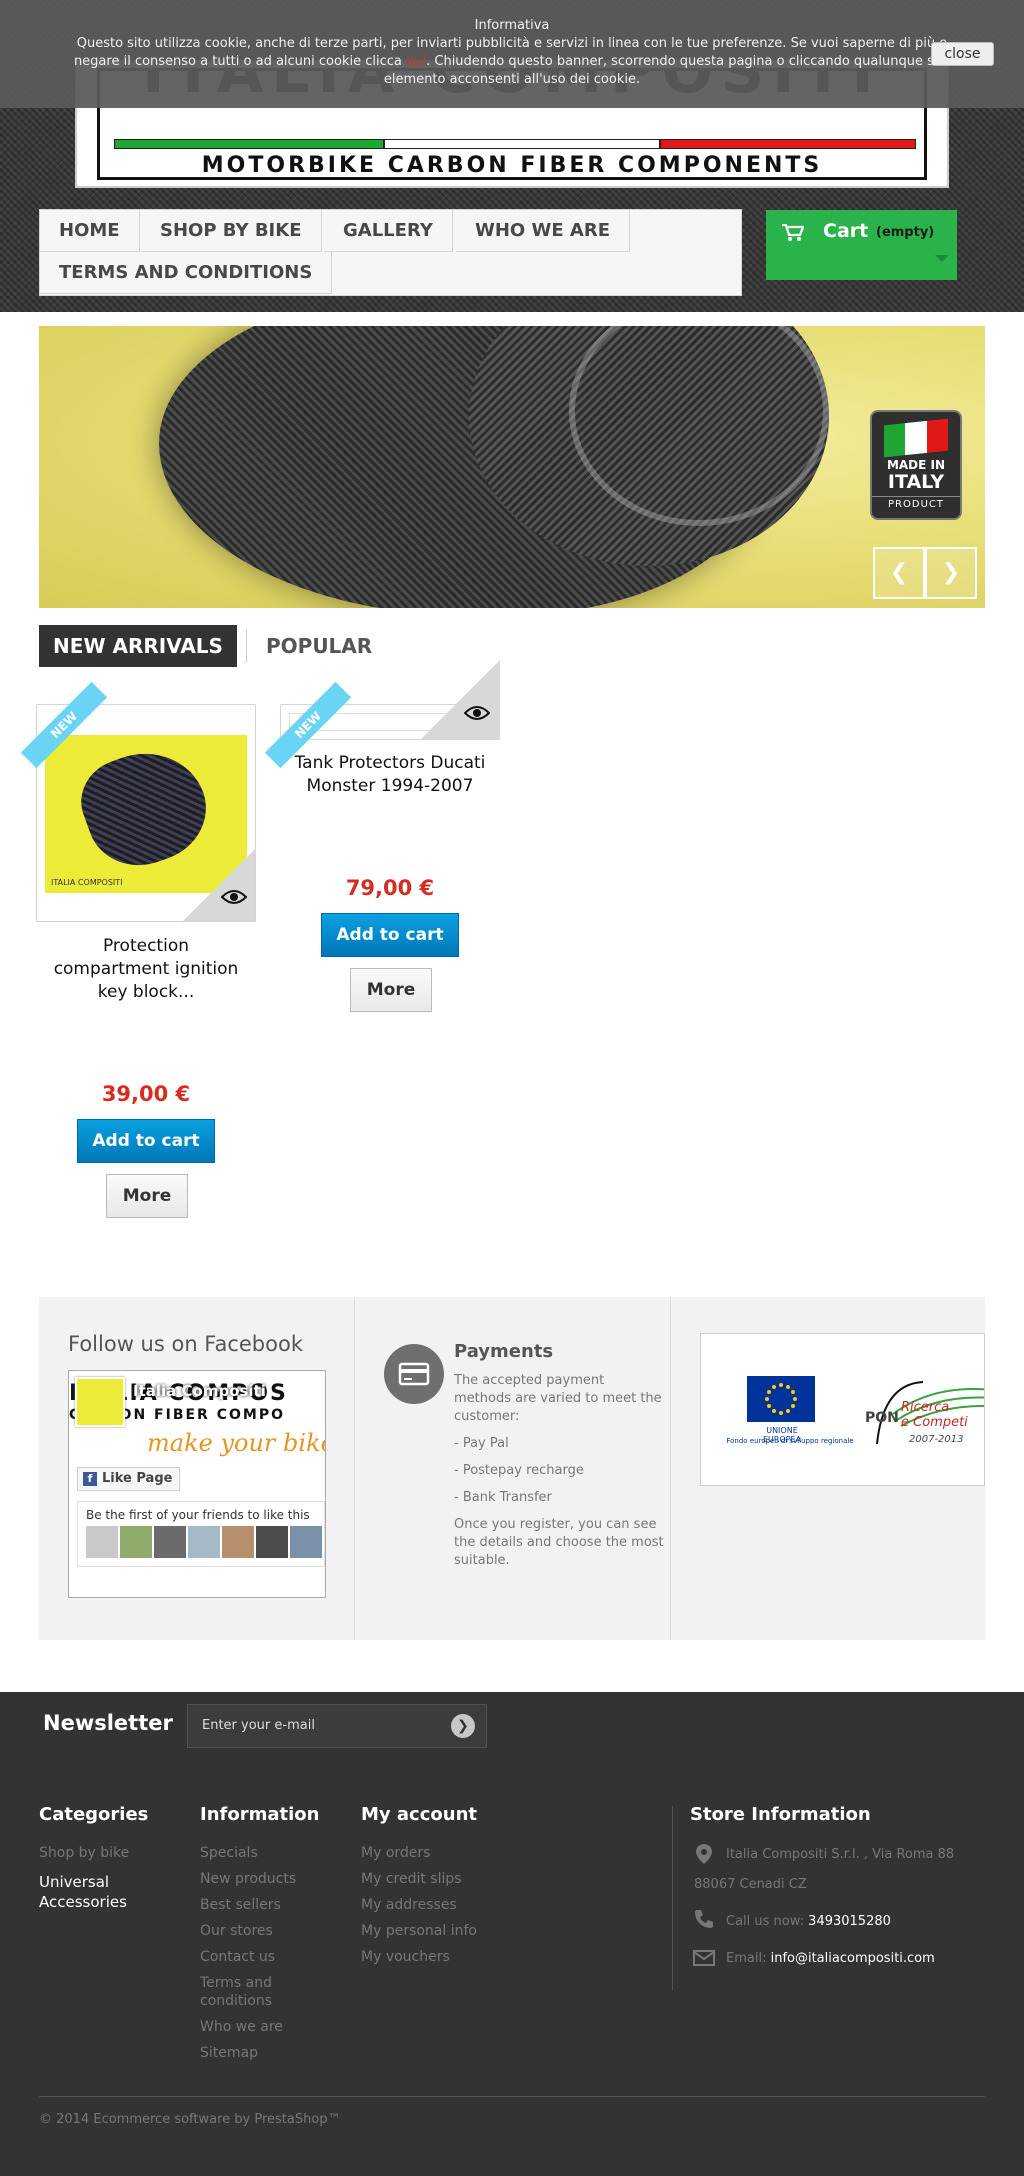 The height and width of the screenshot is (2176, 1024). I want to click on footer-account-title: My account, so click(419, 1814).